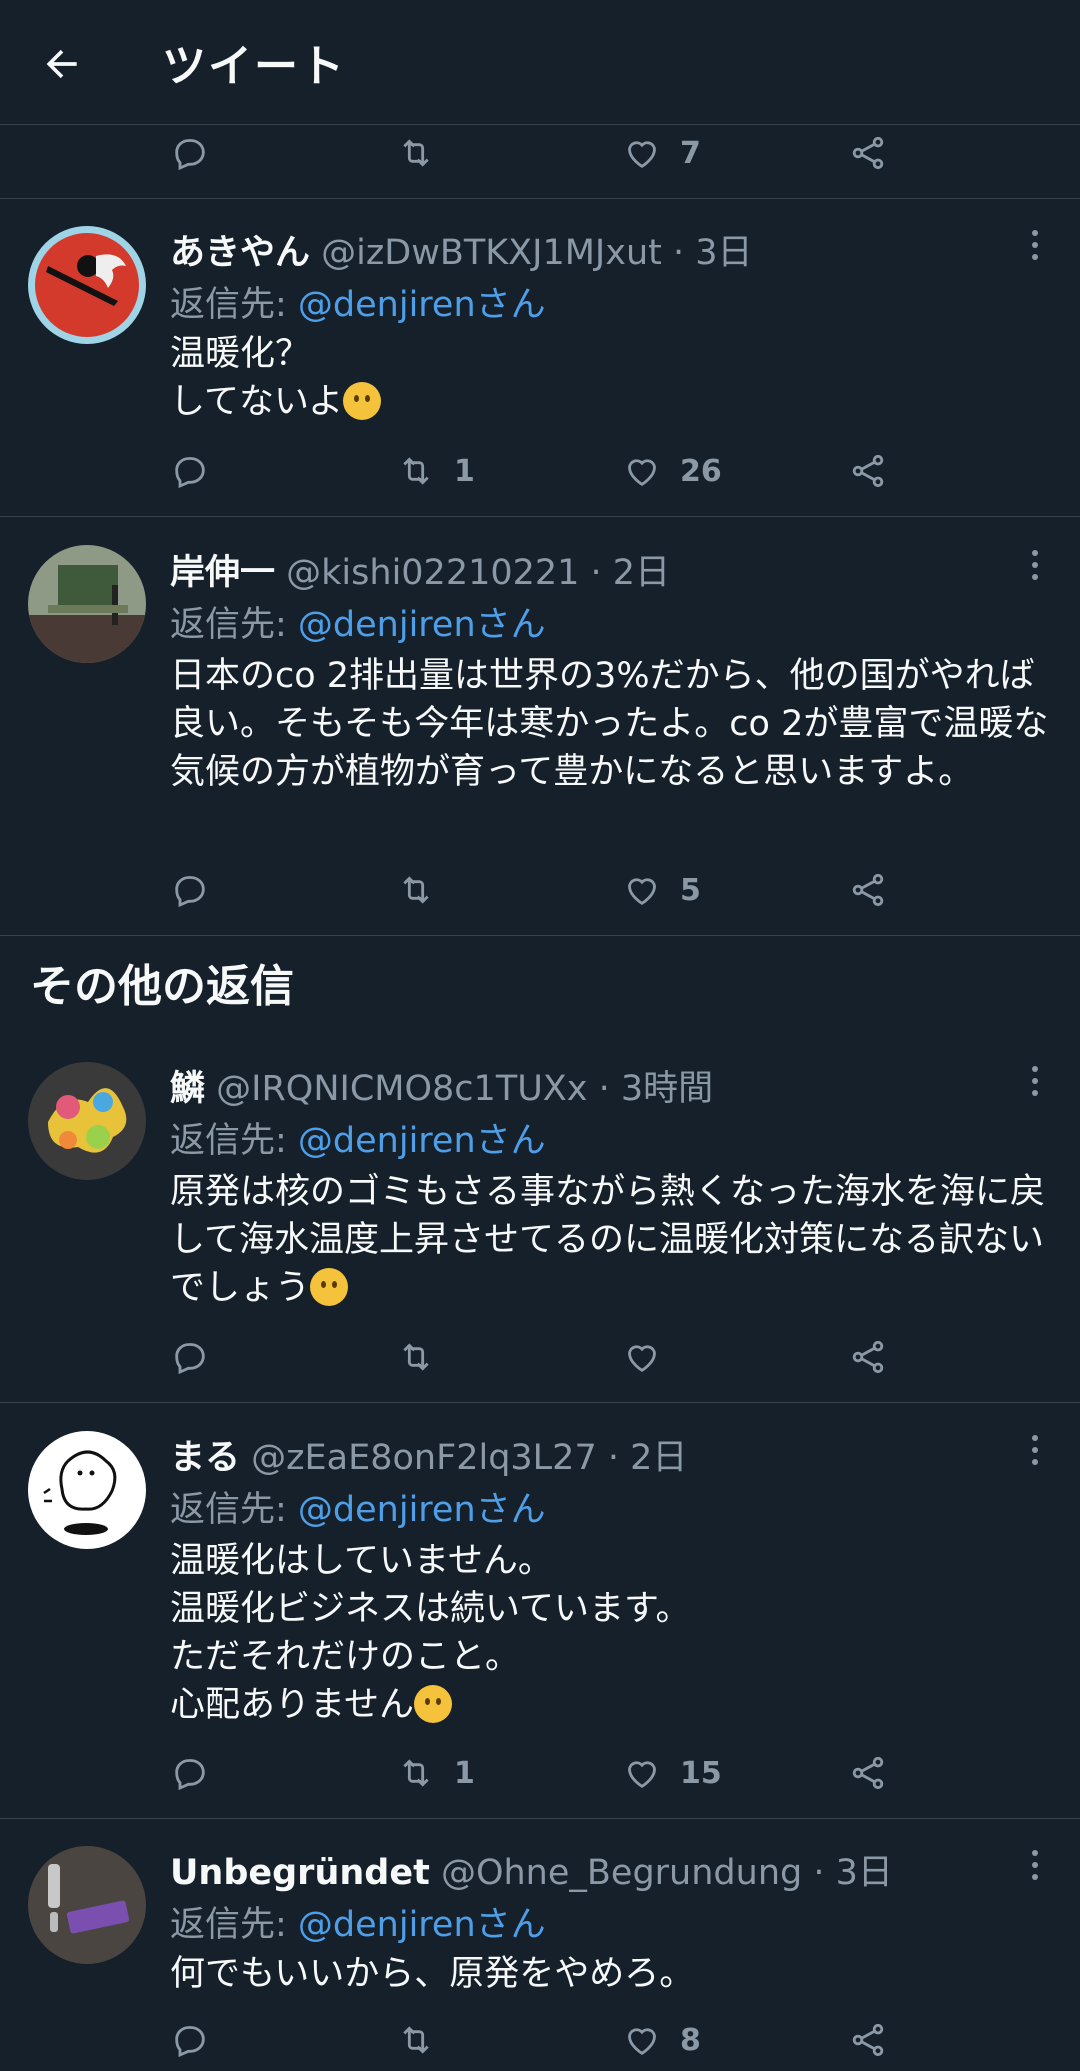 Image resolution: width=1080 pixels, height=2071 pixels. I want to click on display-name: あきやん, so click(240, 253).